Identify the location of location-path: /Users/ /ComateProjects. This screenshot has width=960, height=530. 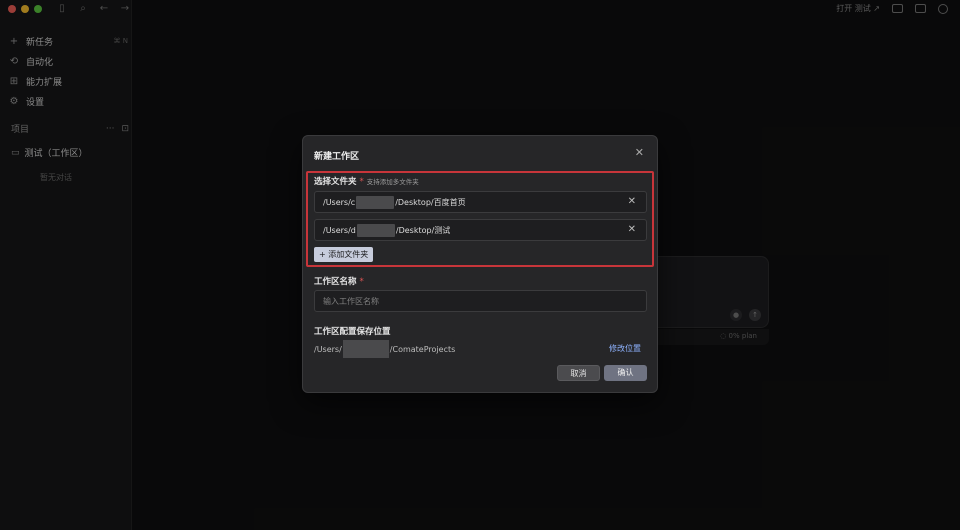
(384, 349).